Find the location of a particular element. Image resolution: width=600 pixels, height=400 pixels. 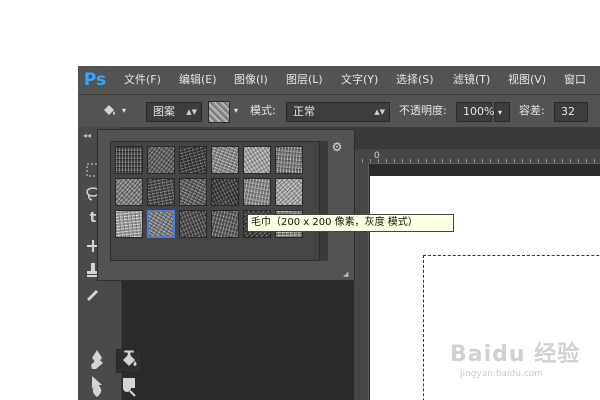

menu-file: 文件(F) is located at coordinates (142, 80).